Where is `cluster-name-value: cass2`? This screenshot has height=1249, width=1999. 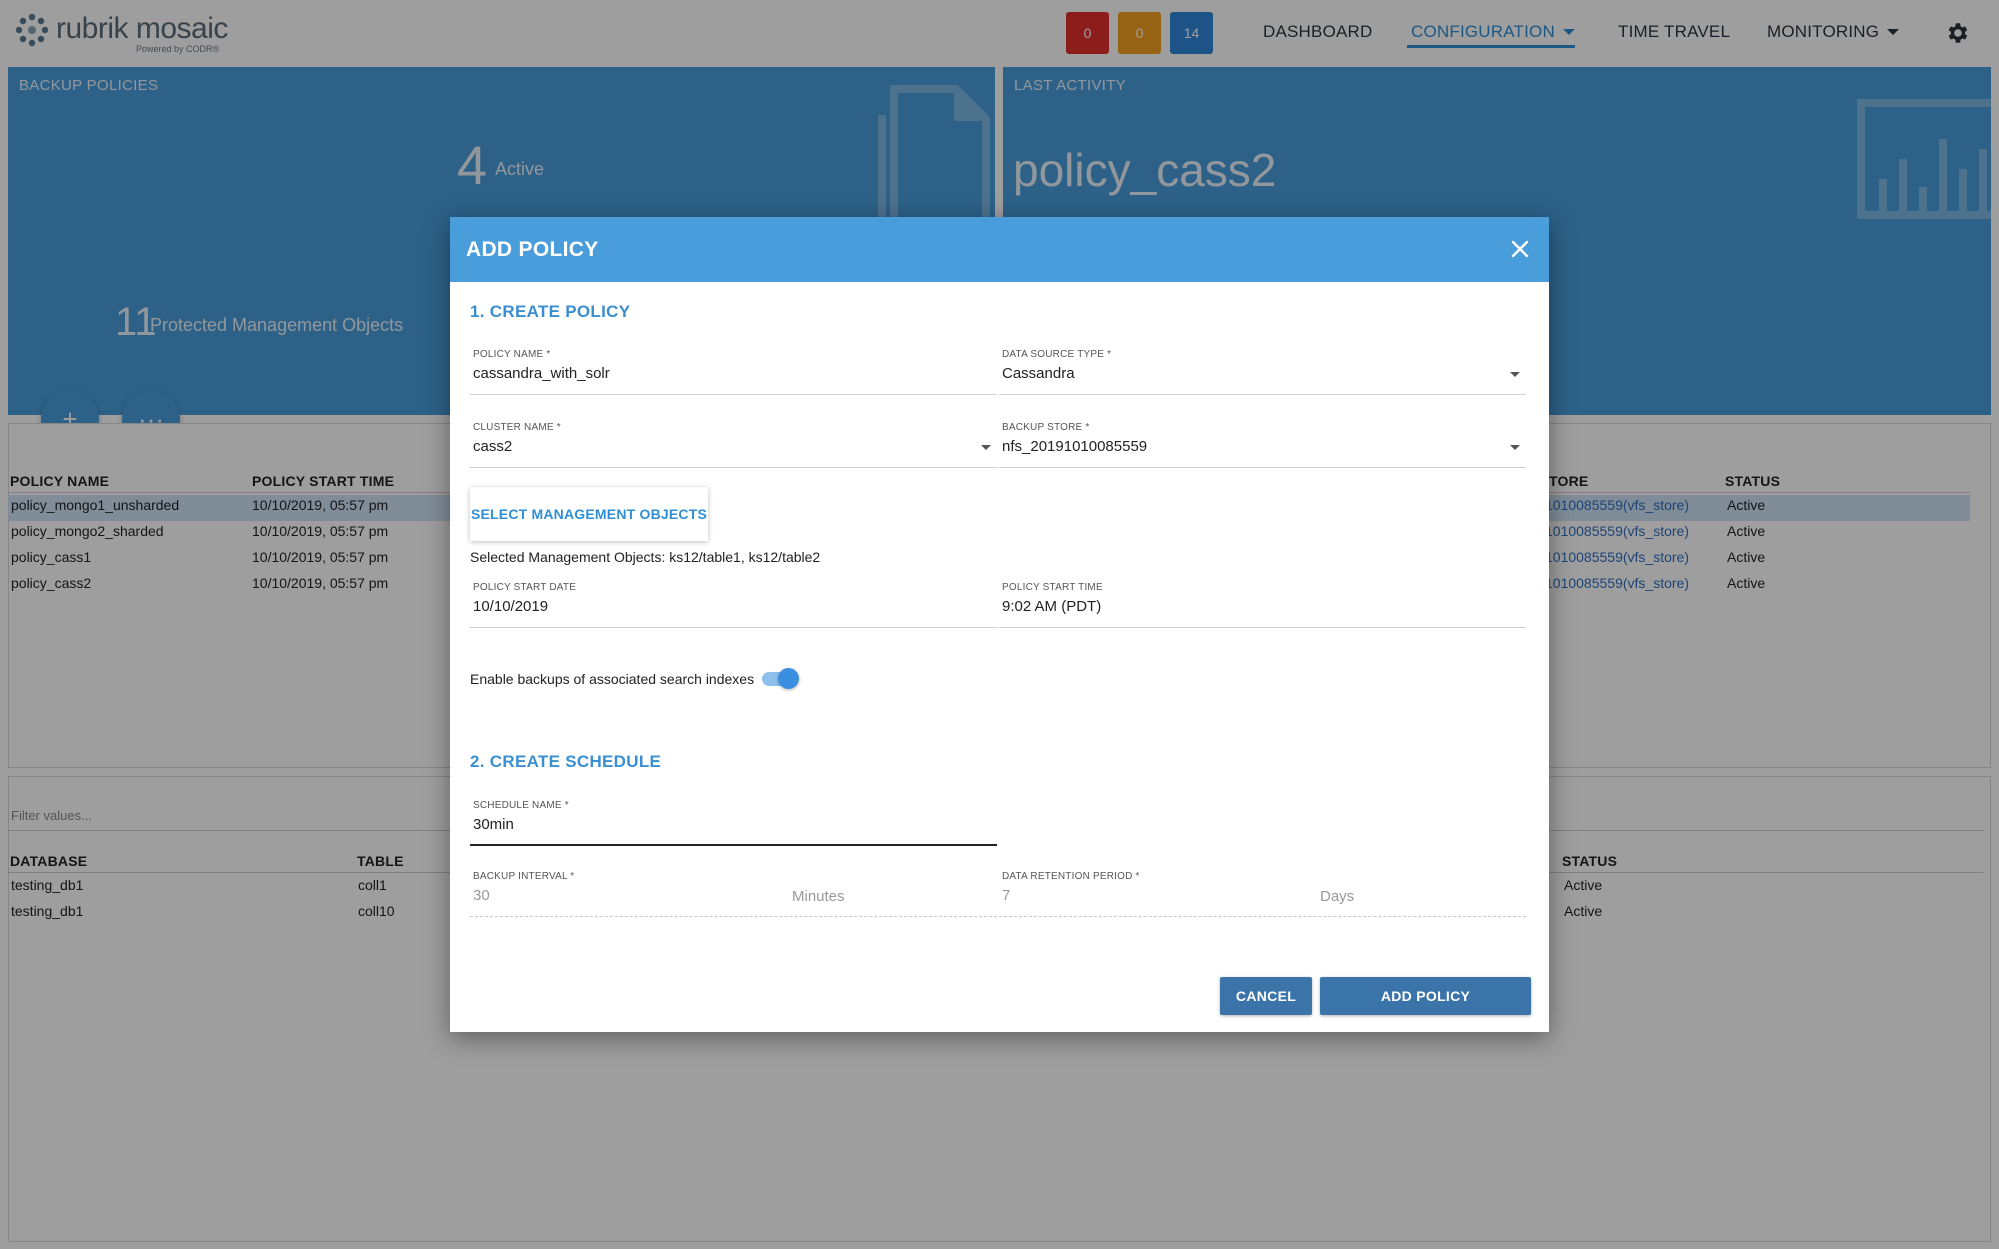 cluster-name-value: cass2 is located at coordinates (493, 446).